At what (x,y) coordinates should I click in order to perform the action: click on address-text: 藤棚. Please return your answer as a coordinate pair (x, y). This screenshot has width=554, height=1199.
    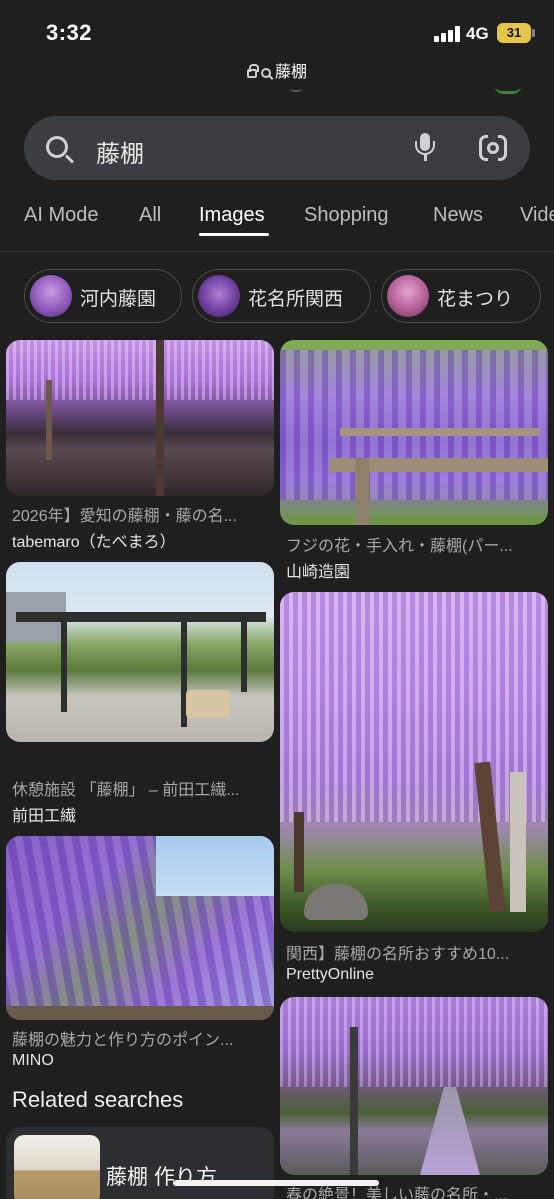
    Looking at the image, I should click on (290, 72).